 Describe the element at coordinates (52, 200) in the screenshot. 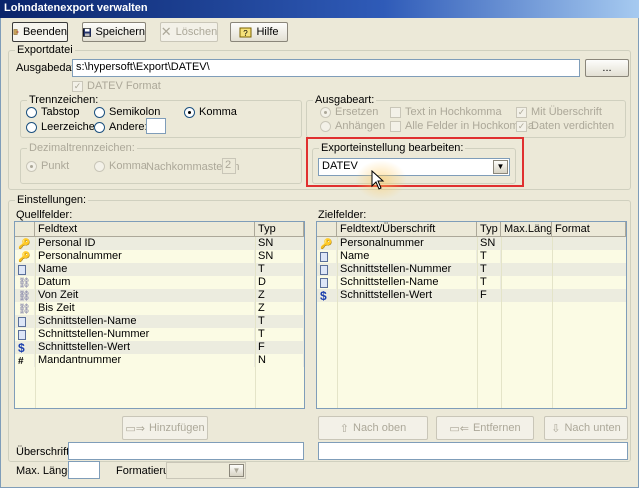

I see `einstellungen-legend: Einstellungen:` at that location.